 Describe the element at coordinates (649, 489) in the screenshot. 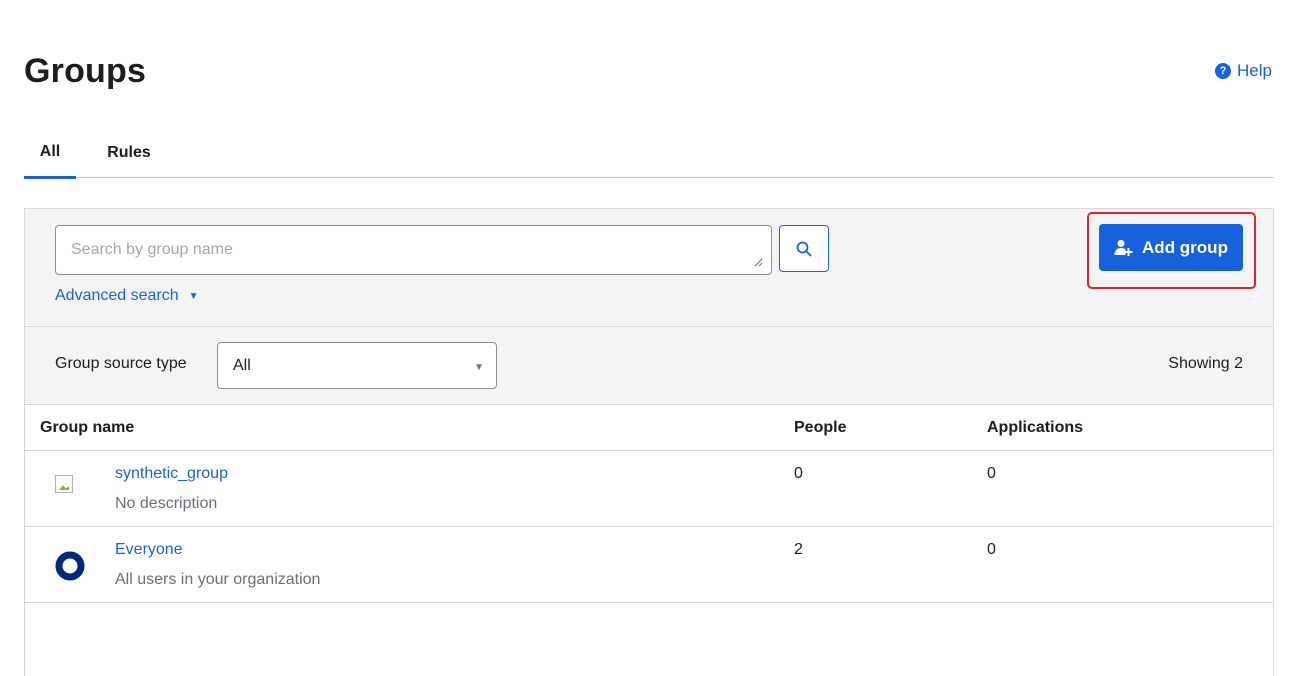

I see `table-row: synthetic_group No description 0 0` at that location.